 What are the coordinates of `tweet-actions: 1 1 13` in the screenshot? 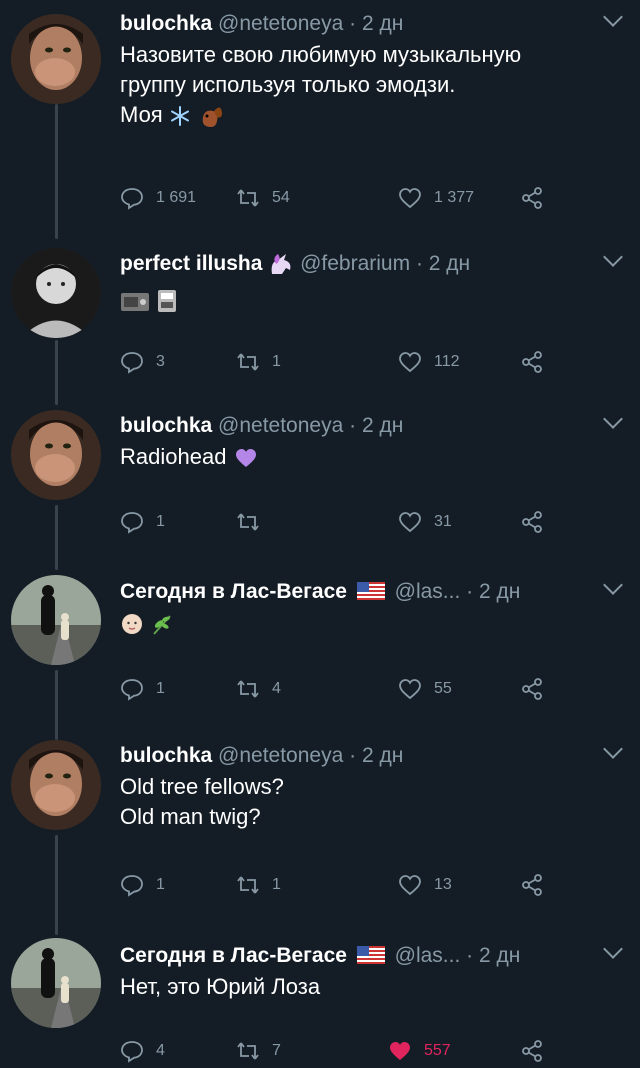 It's located at (345, 885).